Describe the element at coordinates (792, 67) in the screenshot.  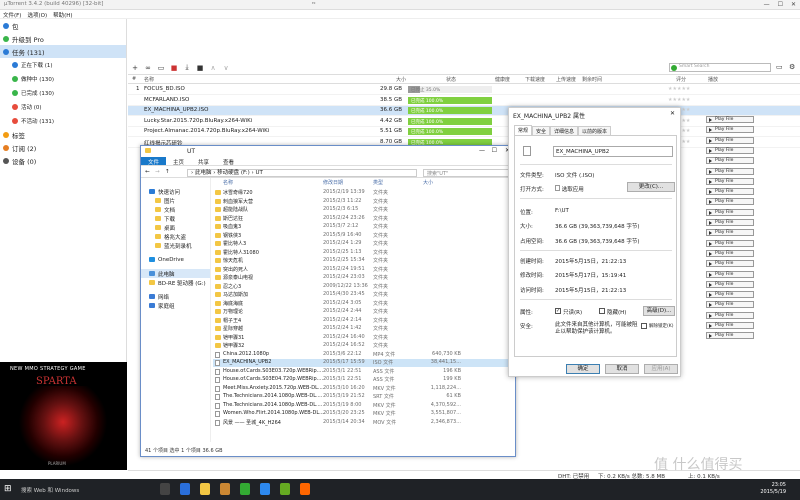
I see `settings-icon: ⚙` at that location.